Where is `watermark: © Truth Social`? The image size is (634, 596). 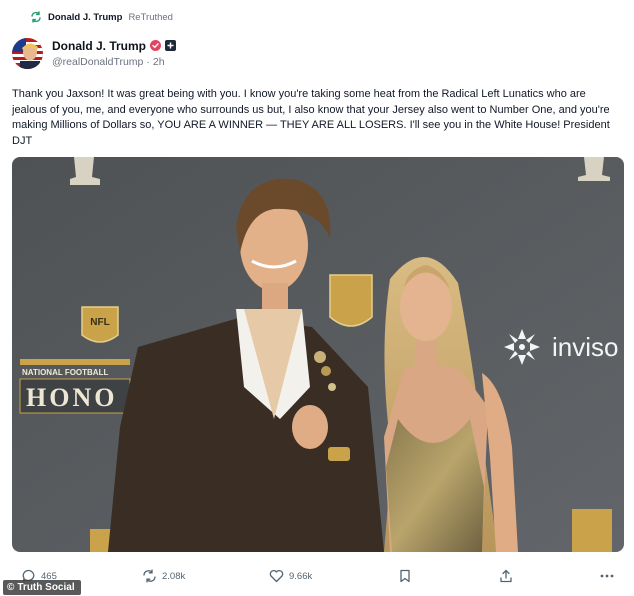 watermark: © Truth Social is located at coordinates (42, 587).